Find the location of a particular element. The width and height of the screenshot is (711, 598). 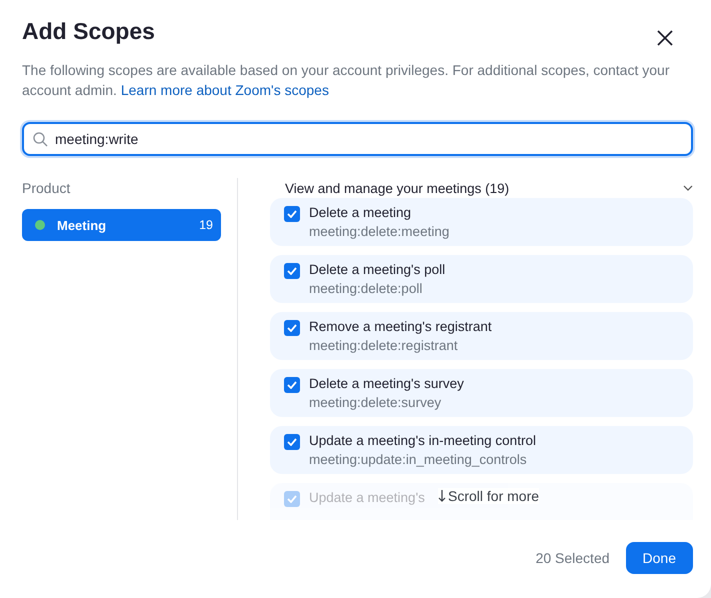

scope-code: meeting:delete:meeting is located at coordinates (379, 232).